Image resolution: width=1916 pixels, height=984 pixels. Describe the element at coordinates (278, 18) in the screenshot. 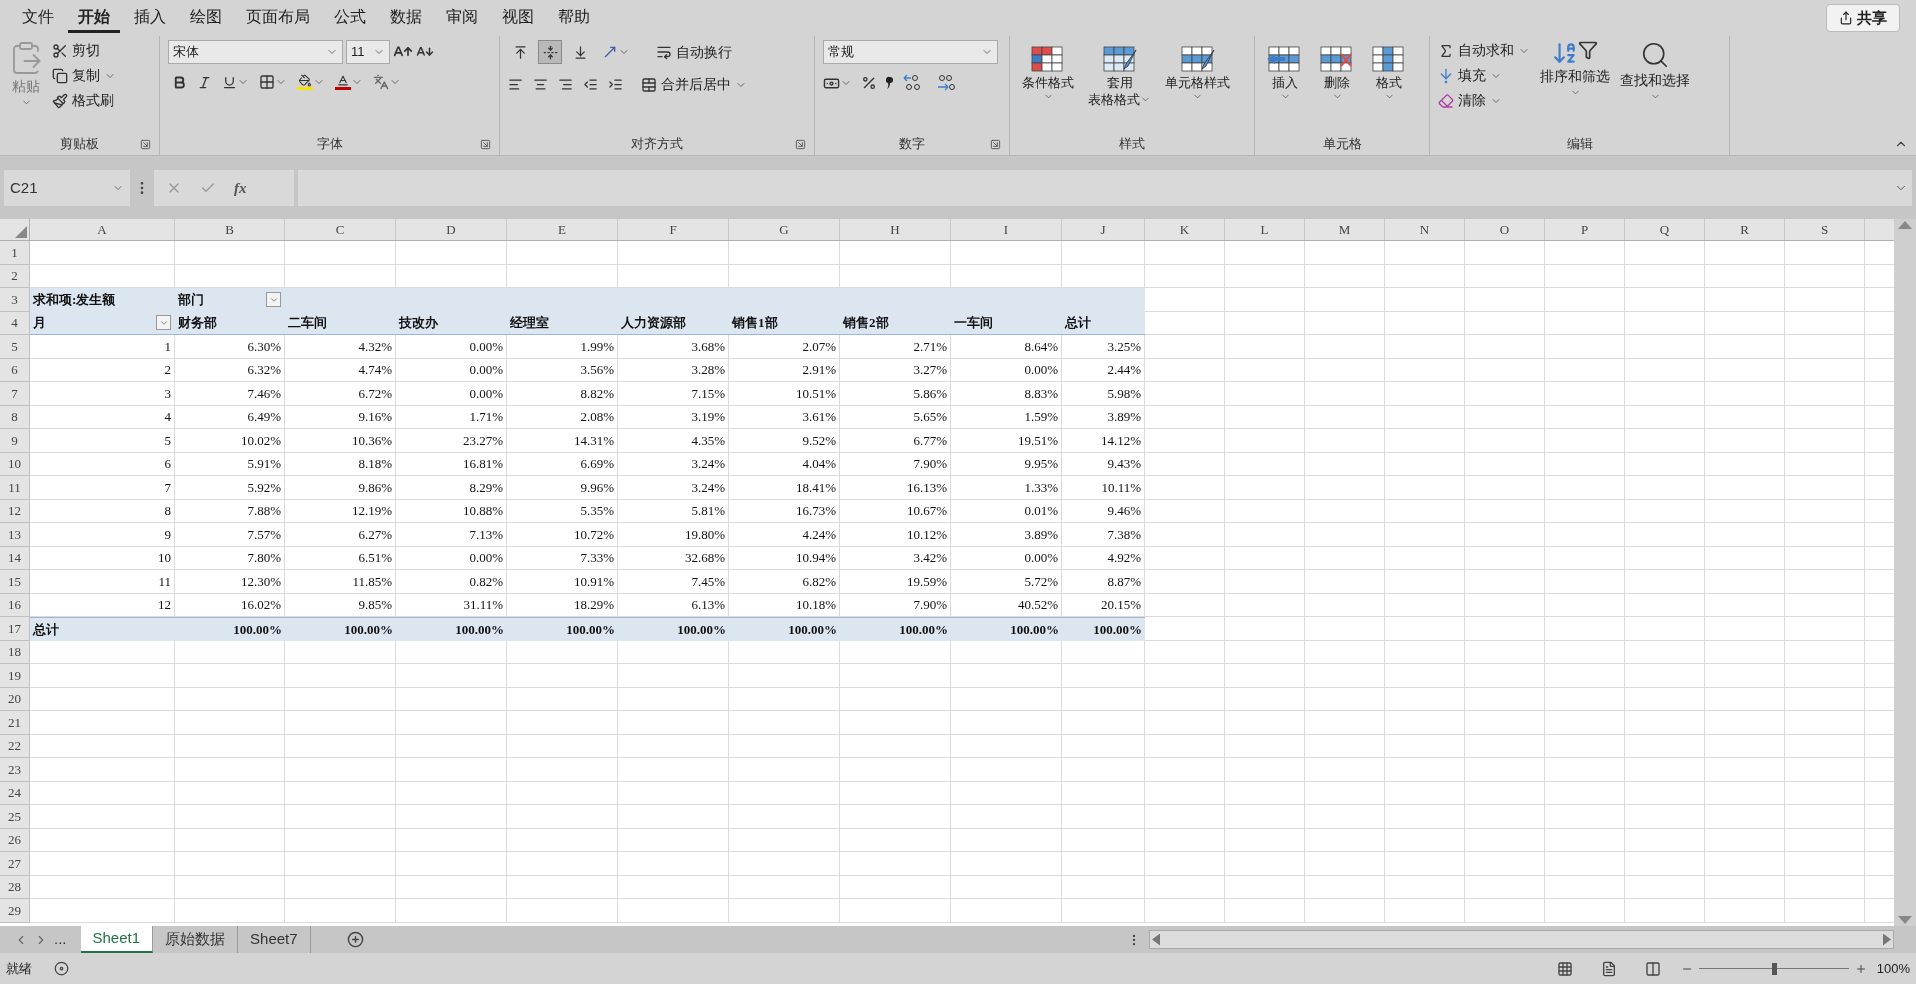

I see `menu-tab: 页面布局` at that location.